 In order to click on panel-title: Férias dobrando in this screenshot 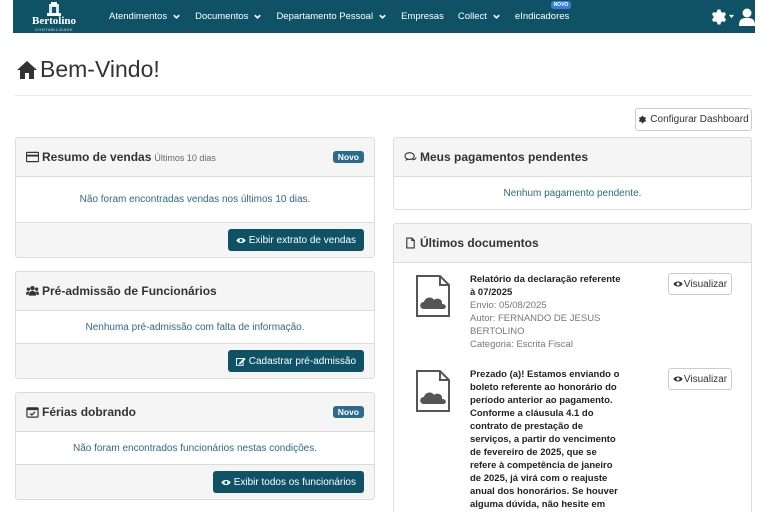, I will do `click(89, 412)`.